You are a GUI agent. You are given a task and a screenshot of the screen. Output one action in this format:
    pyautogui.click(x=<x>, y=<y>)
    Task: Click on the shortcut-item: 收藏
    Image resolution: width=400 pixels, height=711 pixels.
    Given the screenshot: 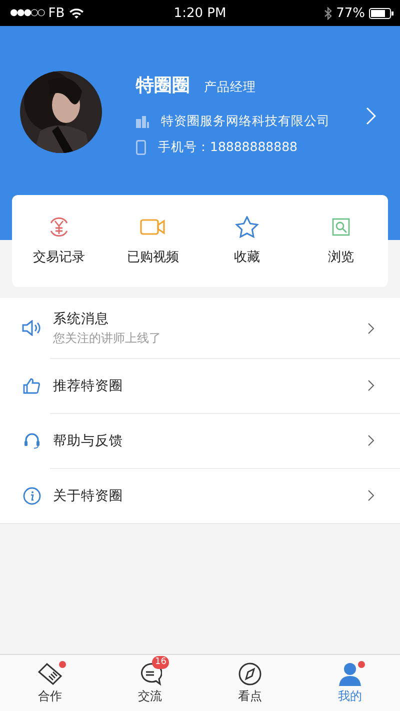 What is the action you would take?
    pyautogui.click(x=247, y=241)
    